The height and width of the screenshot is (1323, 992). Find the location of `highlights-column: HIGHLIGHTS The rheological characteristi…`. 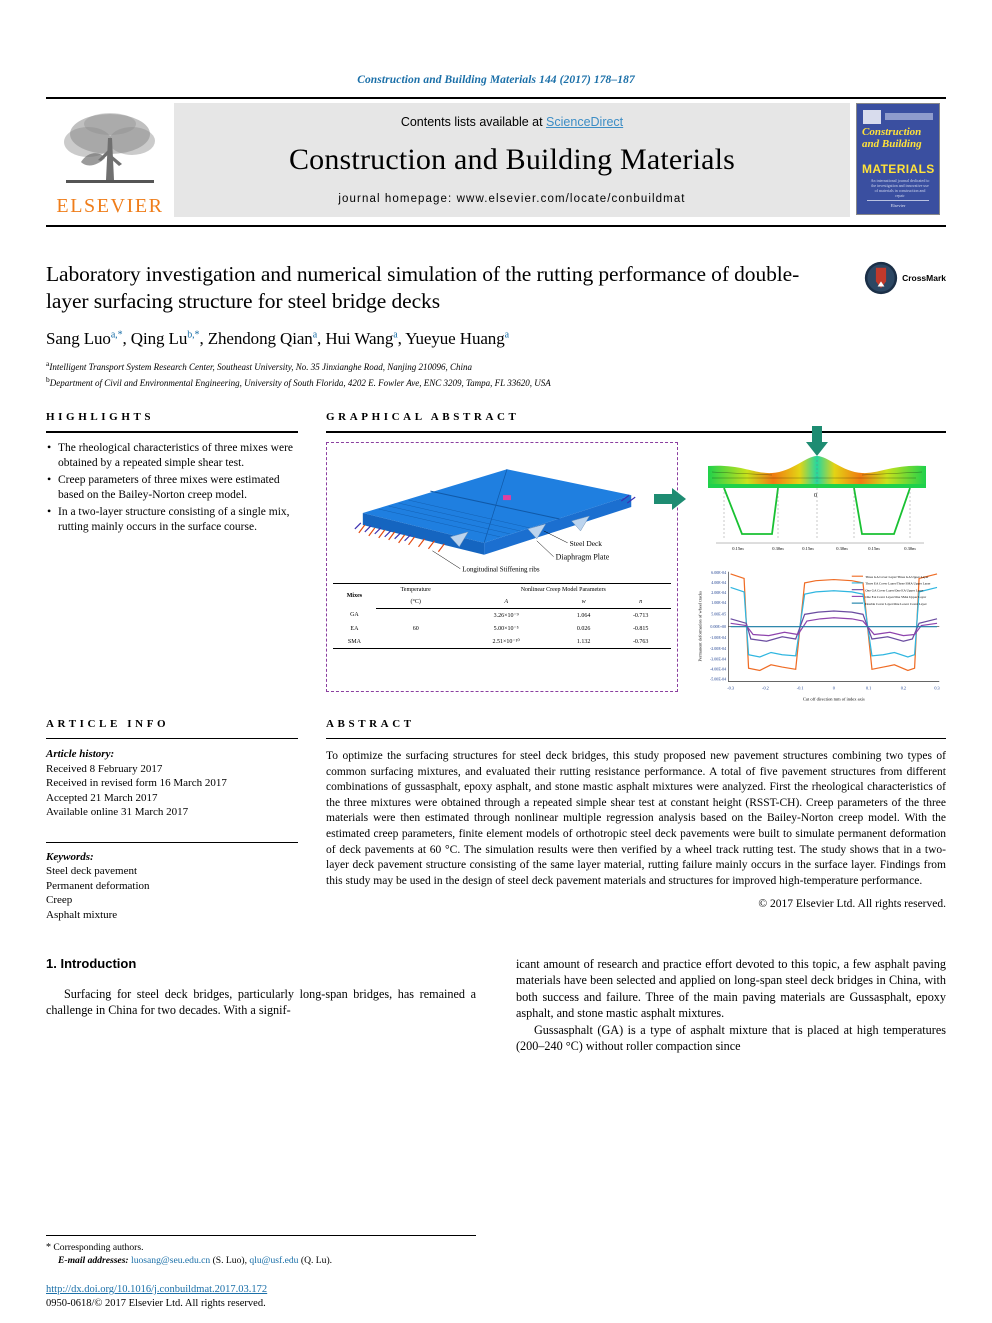

highlights-column: HIGHLIGHTS The rheological characteristi… is located at coordinates (172, 551).